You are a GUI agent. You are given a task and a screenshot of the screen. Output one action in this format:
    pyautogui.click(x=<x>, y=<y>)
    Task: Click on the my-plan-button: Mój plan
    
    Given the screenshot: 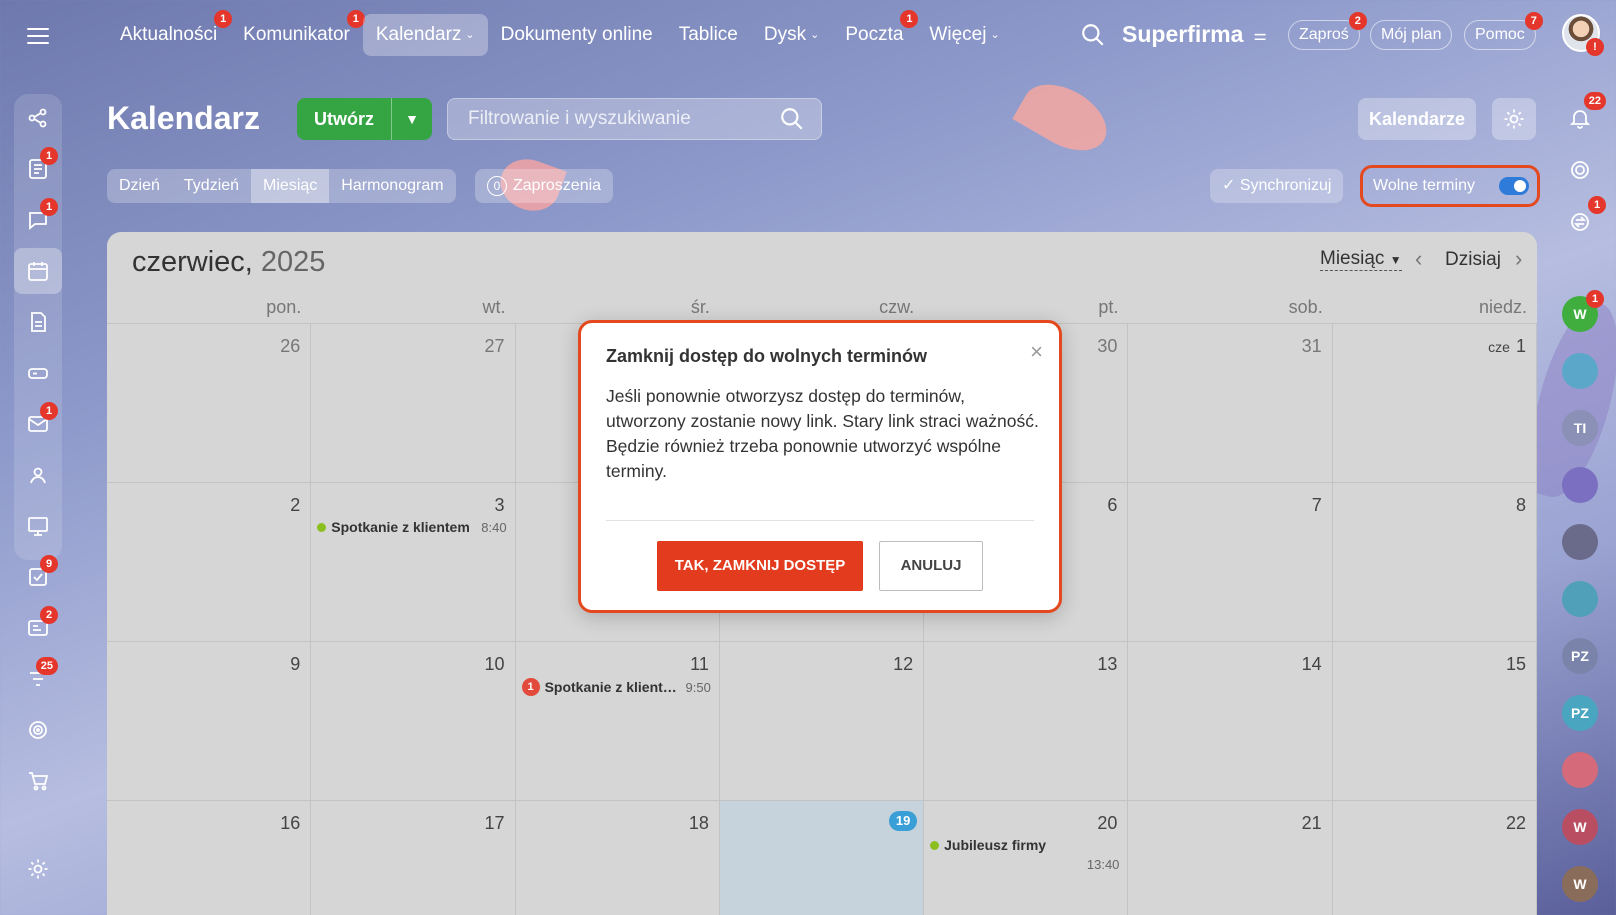 What is the action you would take?
    pyautogui.click(x=1411, y=35)
    